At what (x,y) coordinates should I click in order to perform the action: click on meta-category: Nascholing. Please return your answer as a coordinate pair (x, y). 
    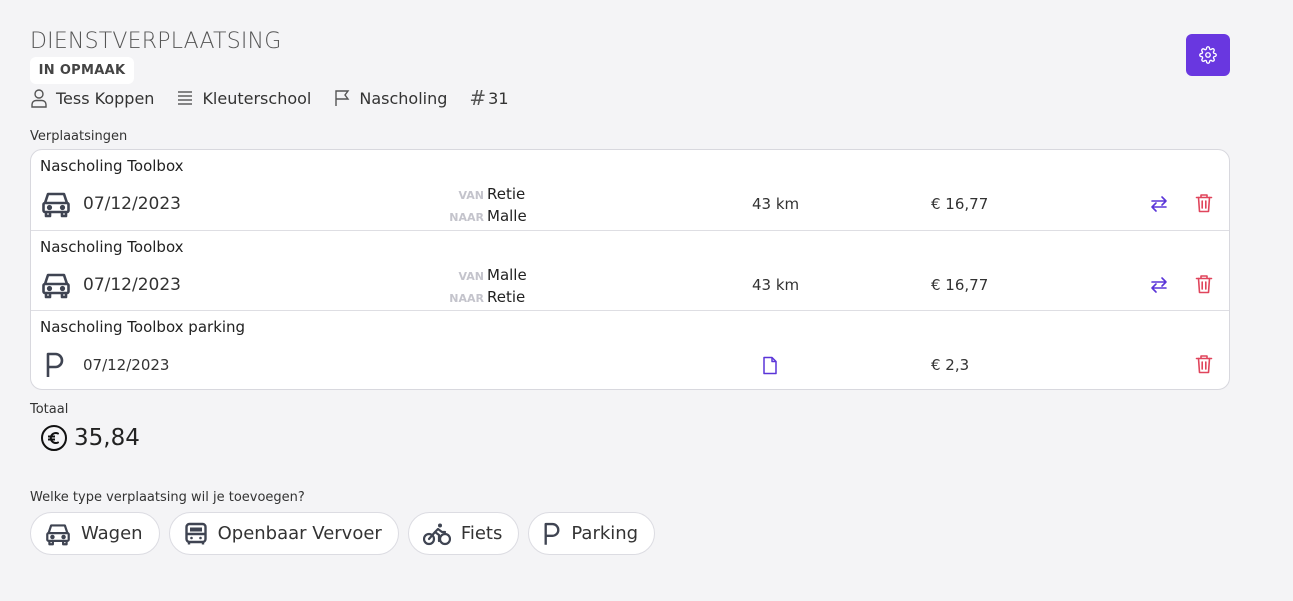
    Looking at the image, I should click on (390, 98).